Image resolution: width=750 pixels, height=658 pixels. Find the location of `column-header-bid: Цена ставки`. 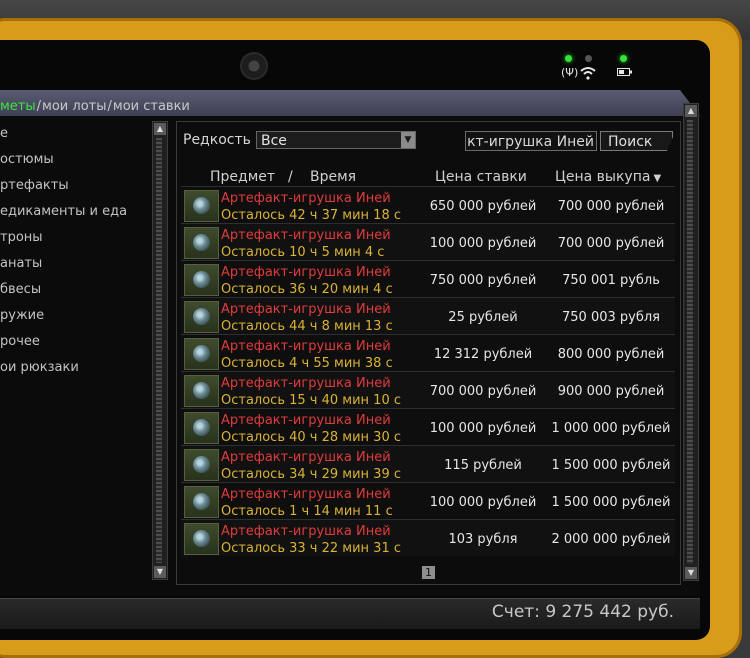

column-header-bid: Цена ставки is located at coordinates (481, 177).